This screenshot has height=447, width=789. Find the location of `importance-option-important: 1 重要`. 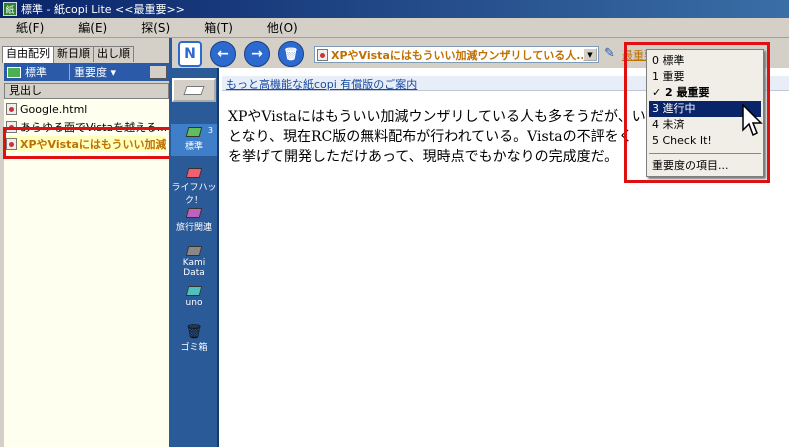

importance-option-important: 1 重要 is located at coordinates (705, 77).